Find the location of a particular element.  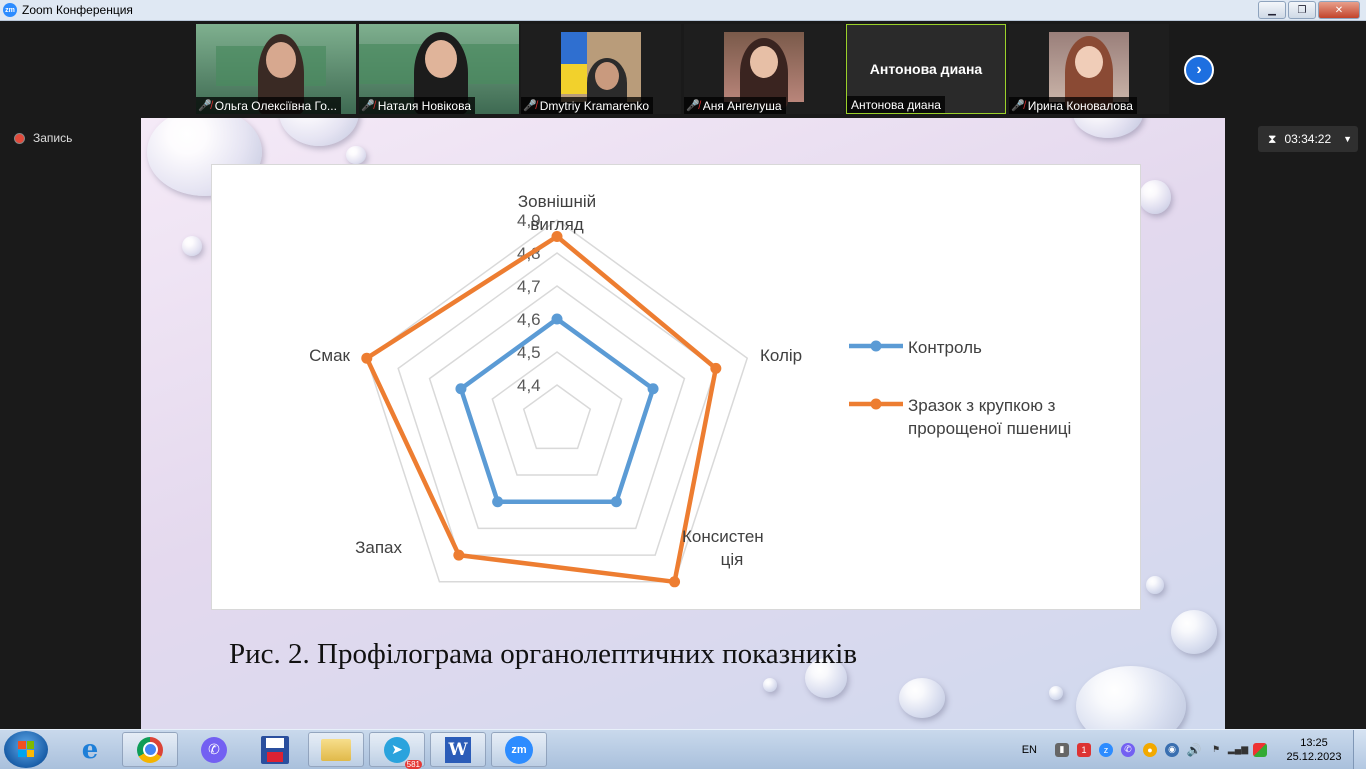

meeting-timer: ⧗ 03:34:22 ▼ is located at coordinates (1308, 139).